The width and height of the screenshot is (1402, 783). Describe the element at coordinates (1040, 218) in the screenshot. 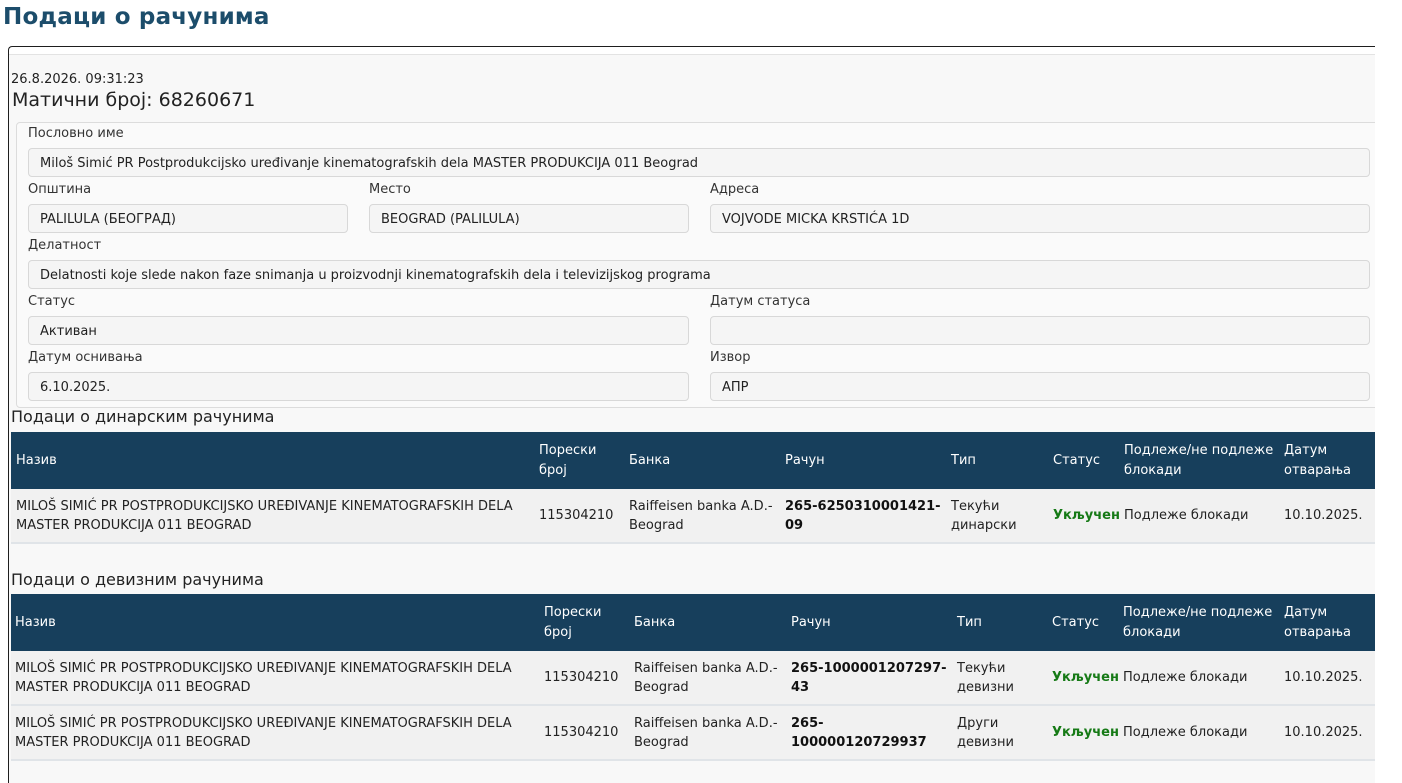

I see `adresa-field: VOJVODE MICKA KRSTIĆA 1D` at that location.